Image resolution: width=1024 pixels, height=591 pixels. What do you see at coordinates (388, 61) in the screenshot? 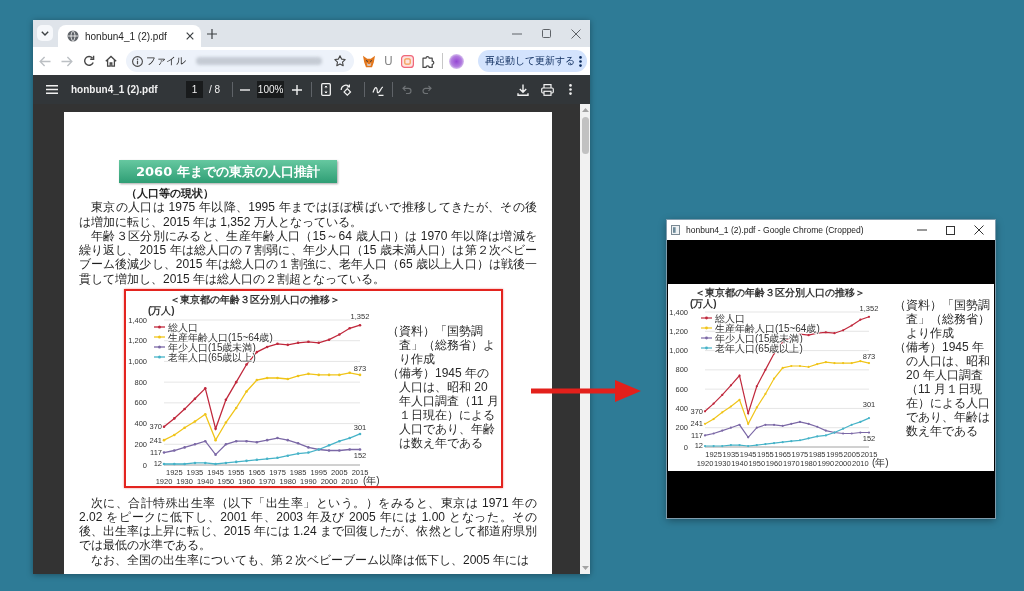
I see `extension-icon: U` at bounding box center [388, 61].